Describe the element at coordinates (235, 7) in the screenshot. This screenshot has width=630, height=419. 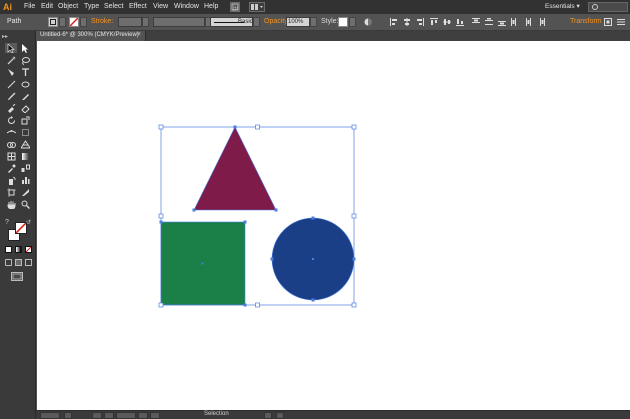
I see `bridge-button: Br` at that location.